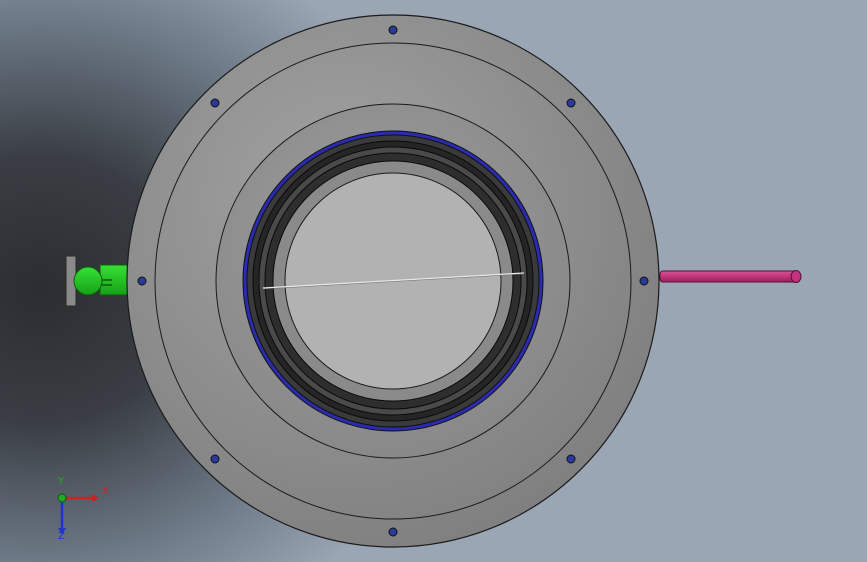  I want to click on triad-y-label: Y, so click(61, 481).